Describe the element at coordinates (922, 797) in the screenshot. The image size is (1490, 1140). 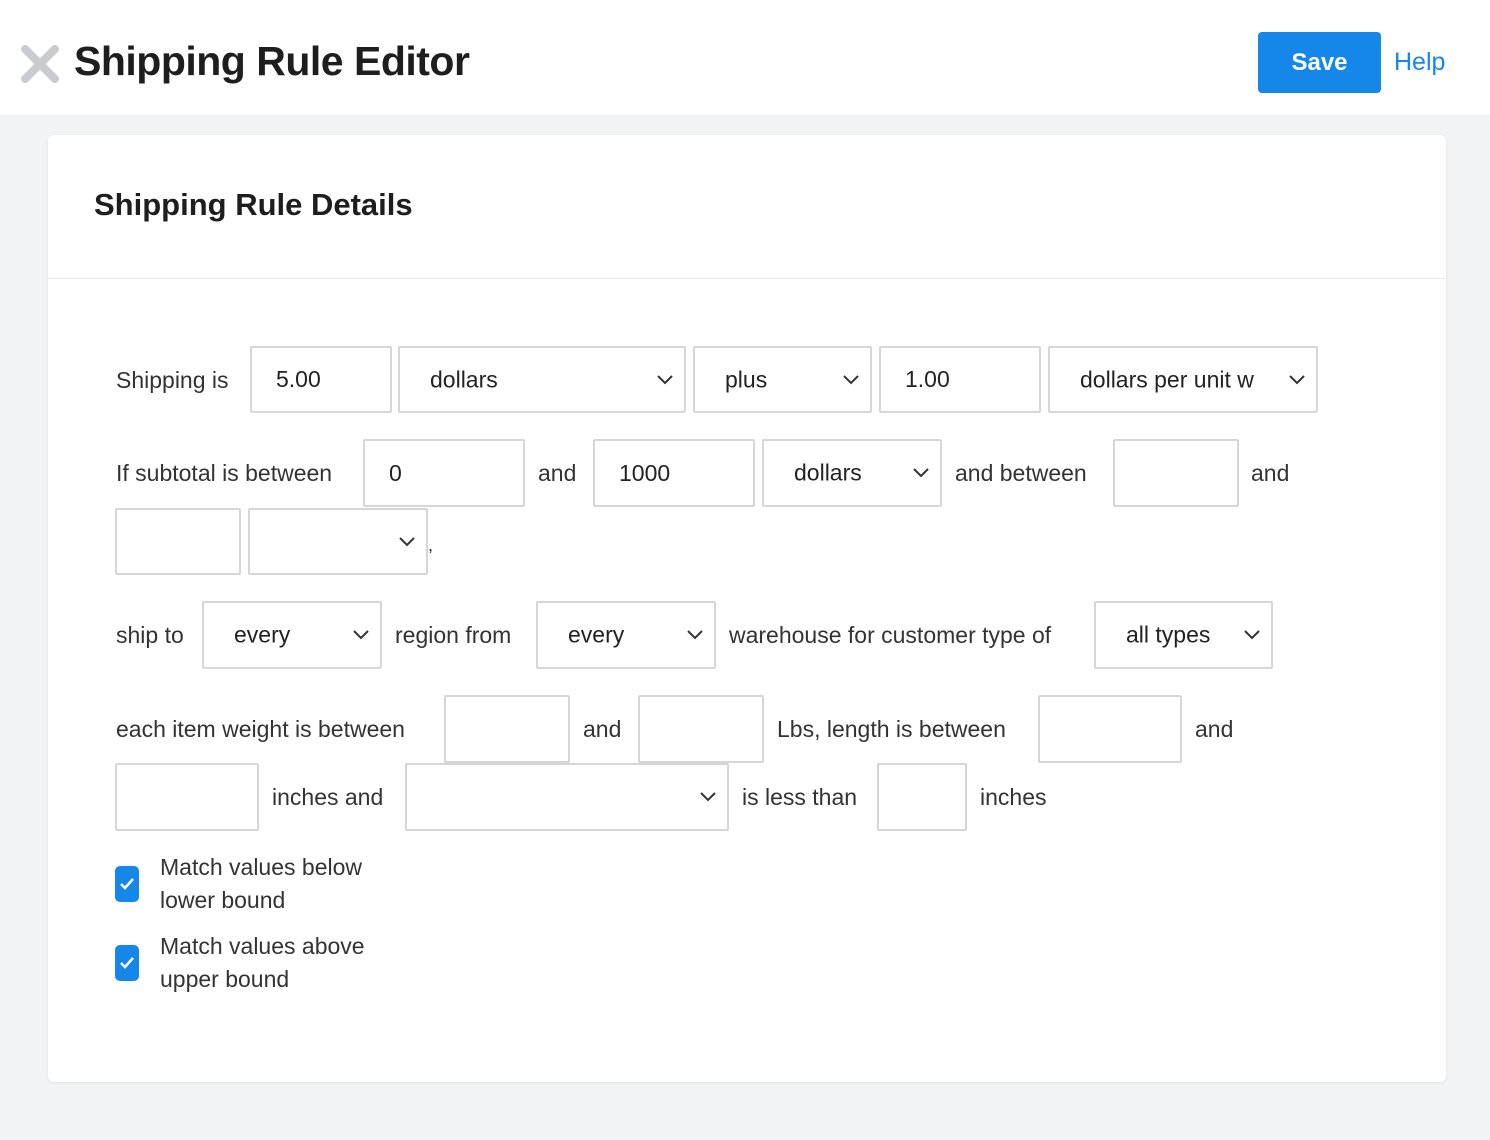
I see `dimension-value-input` at that location.